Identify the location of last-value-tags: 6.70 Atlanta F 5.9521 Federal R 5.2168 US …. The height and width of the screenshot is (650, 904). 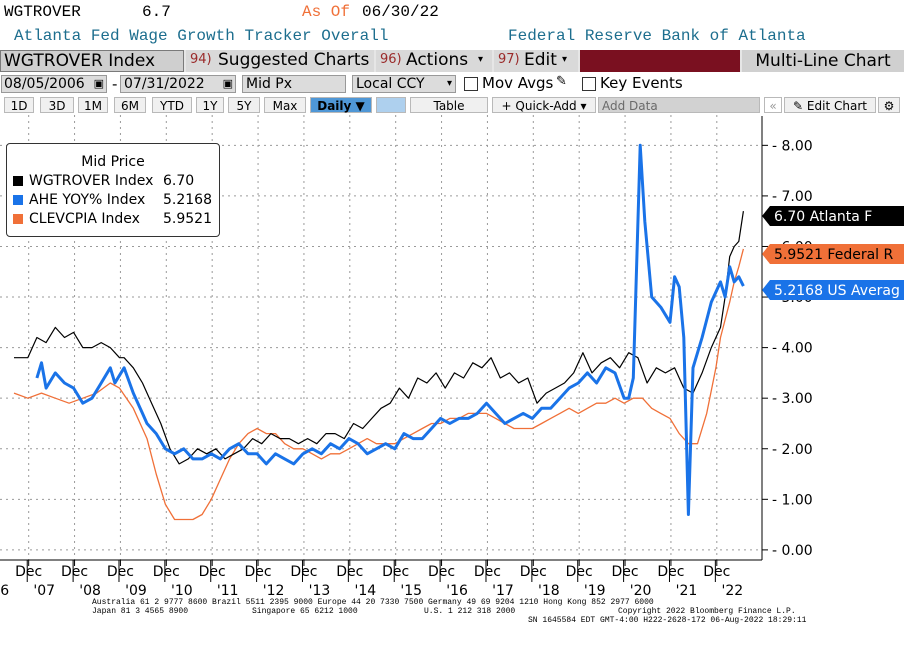
(833, 253).